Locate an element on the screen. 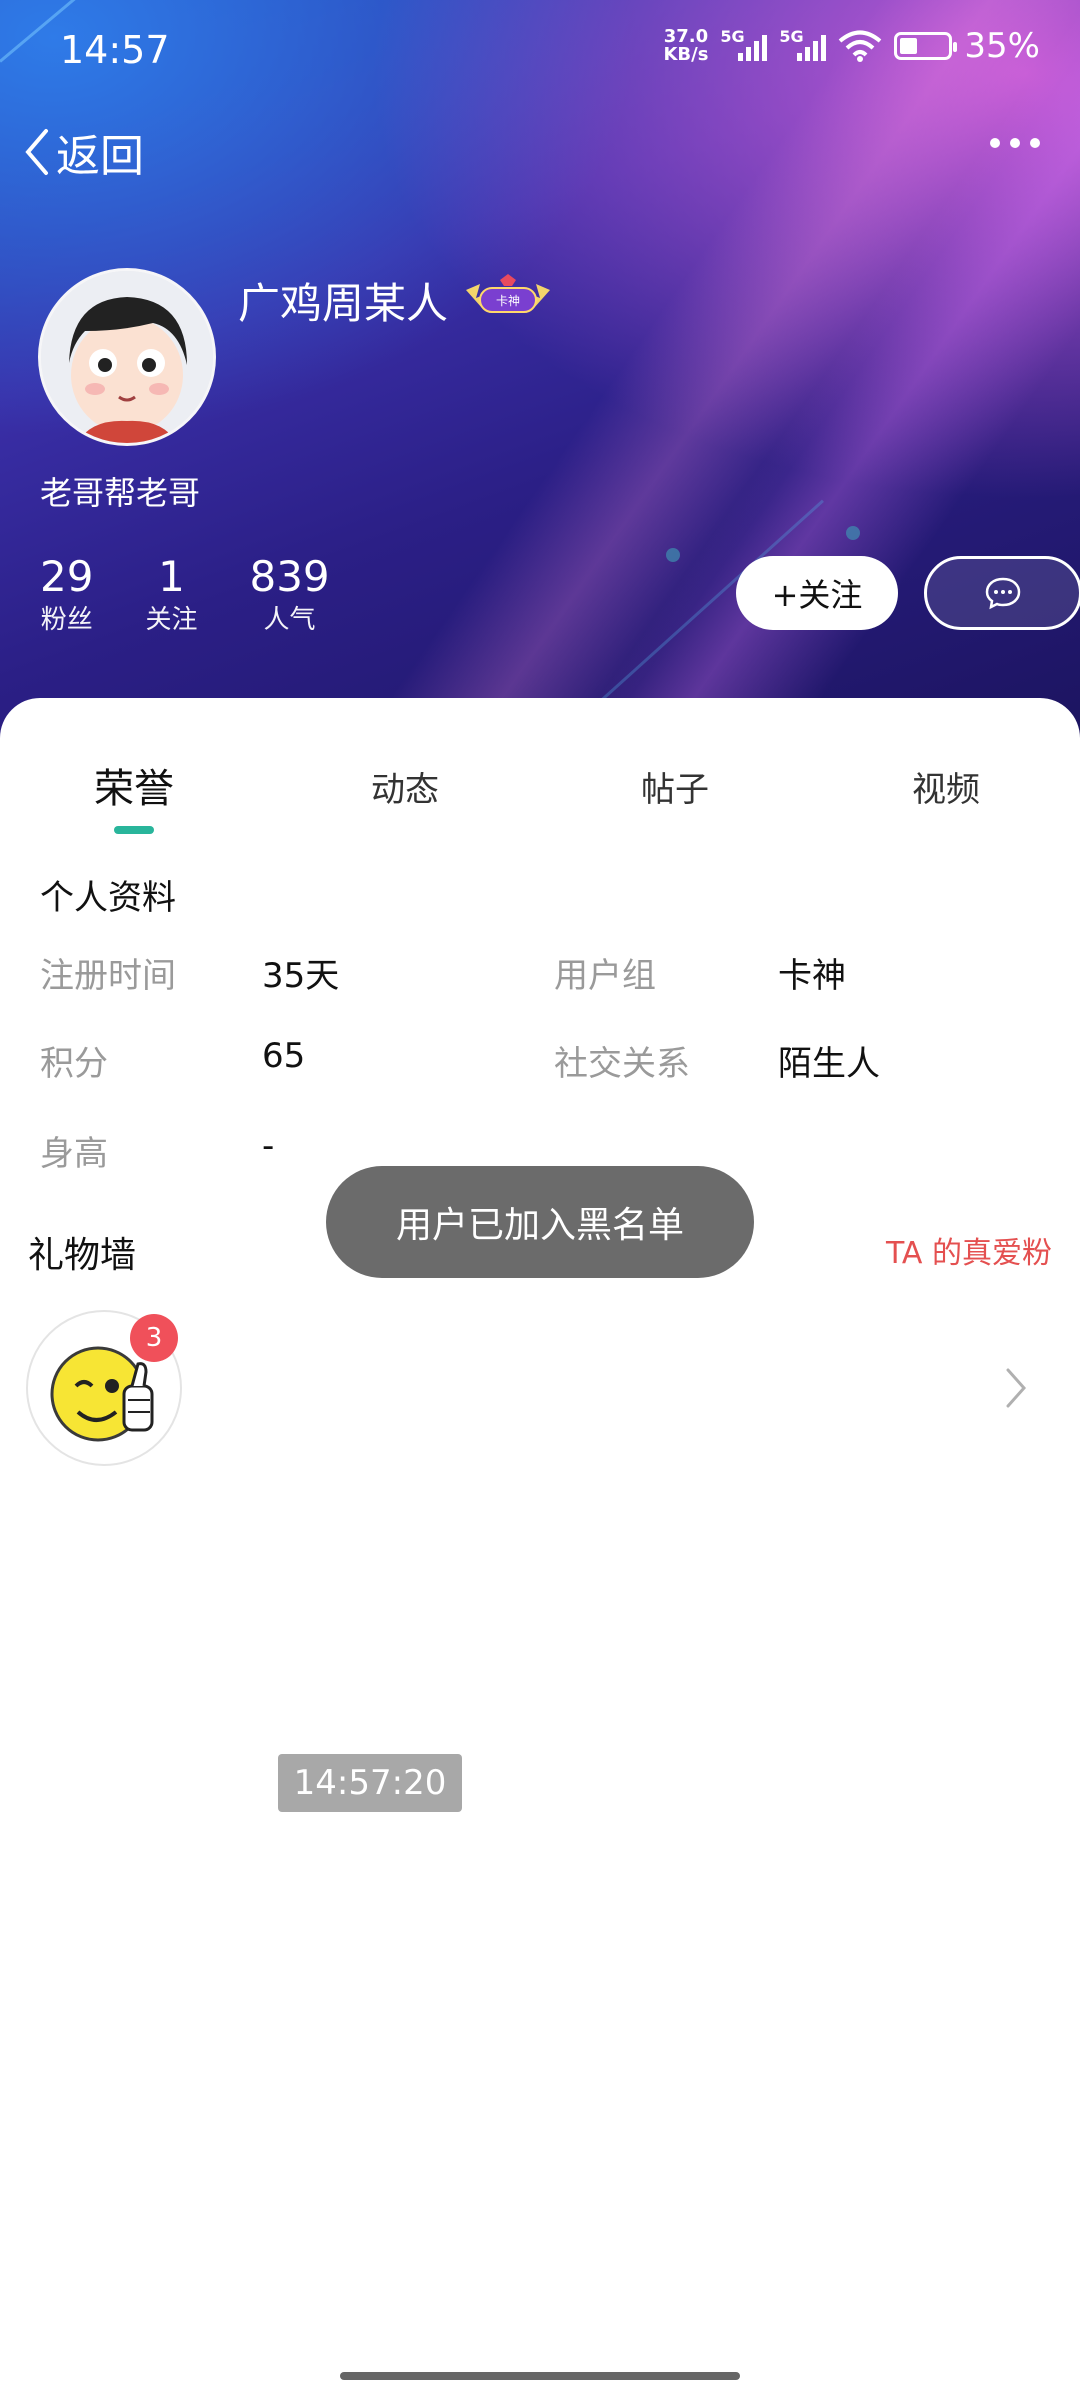 The width and height of the screenshot is (1080, 2400). info-value: 陌生人 is located at coordinates (829, 1060).